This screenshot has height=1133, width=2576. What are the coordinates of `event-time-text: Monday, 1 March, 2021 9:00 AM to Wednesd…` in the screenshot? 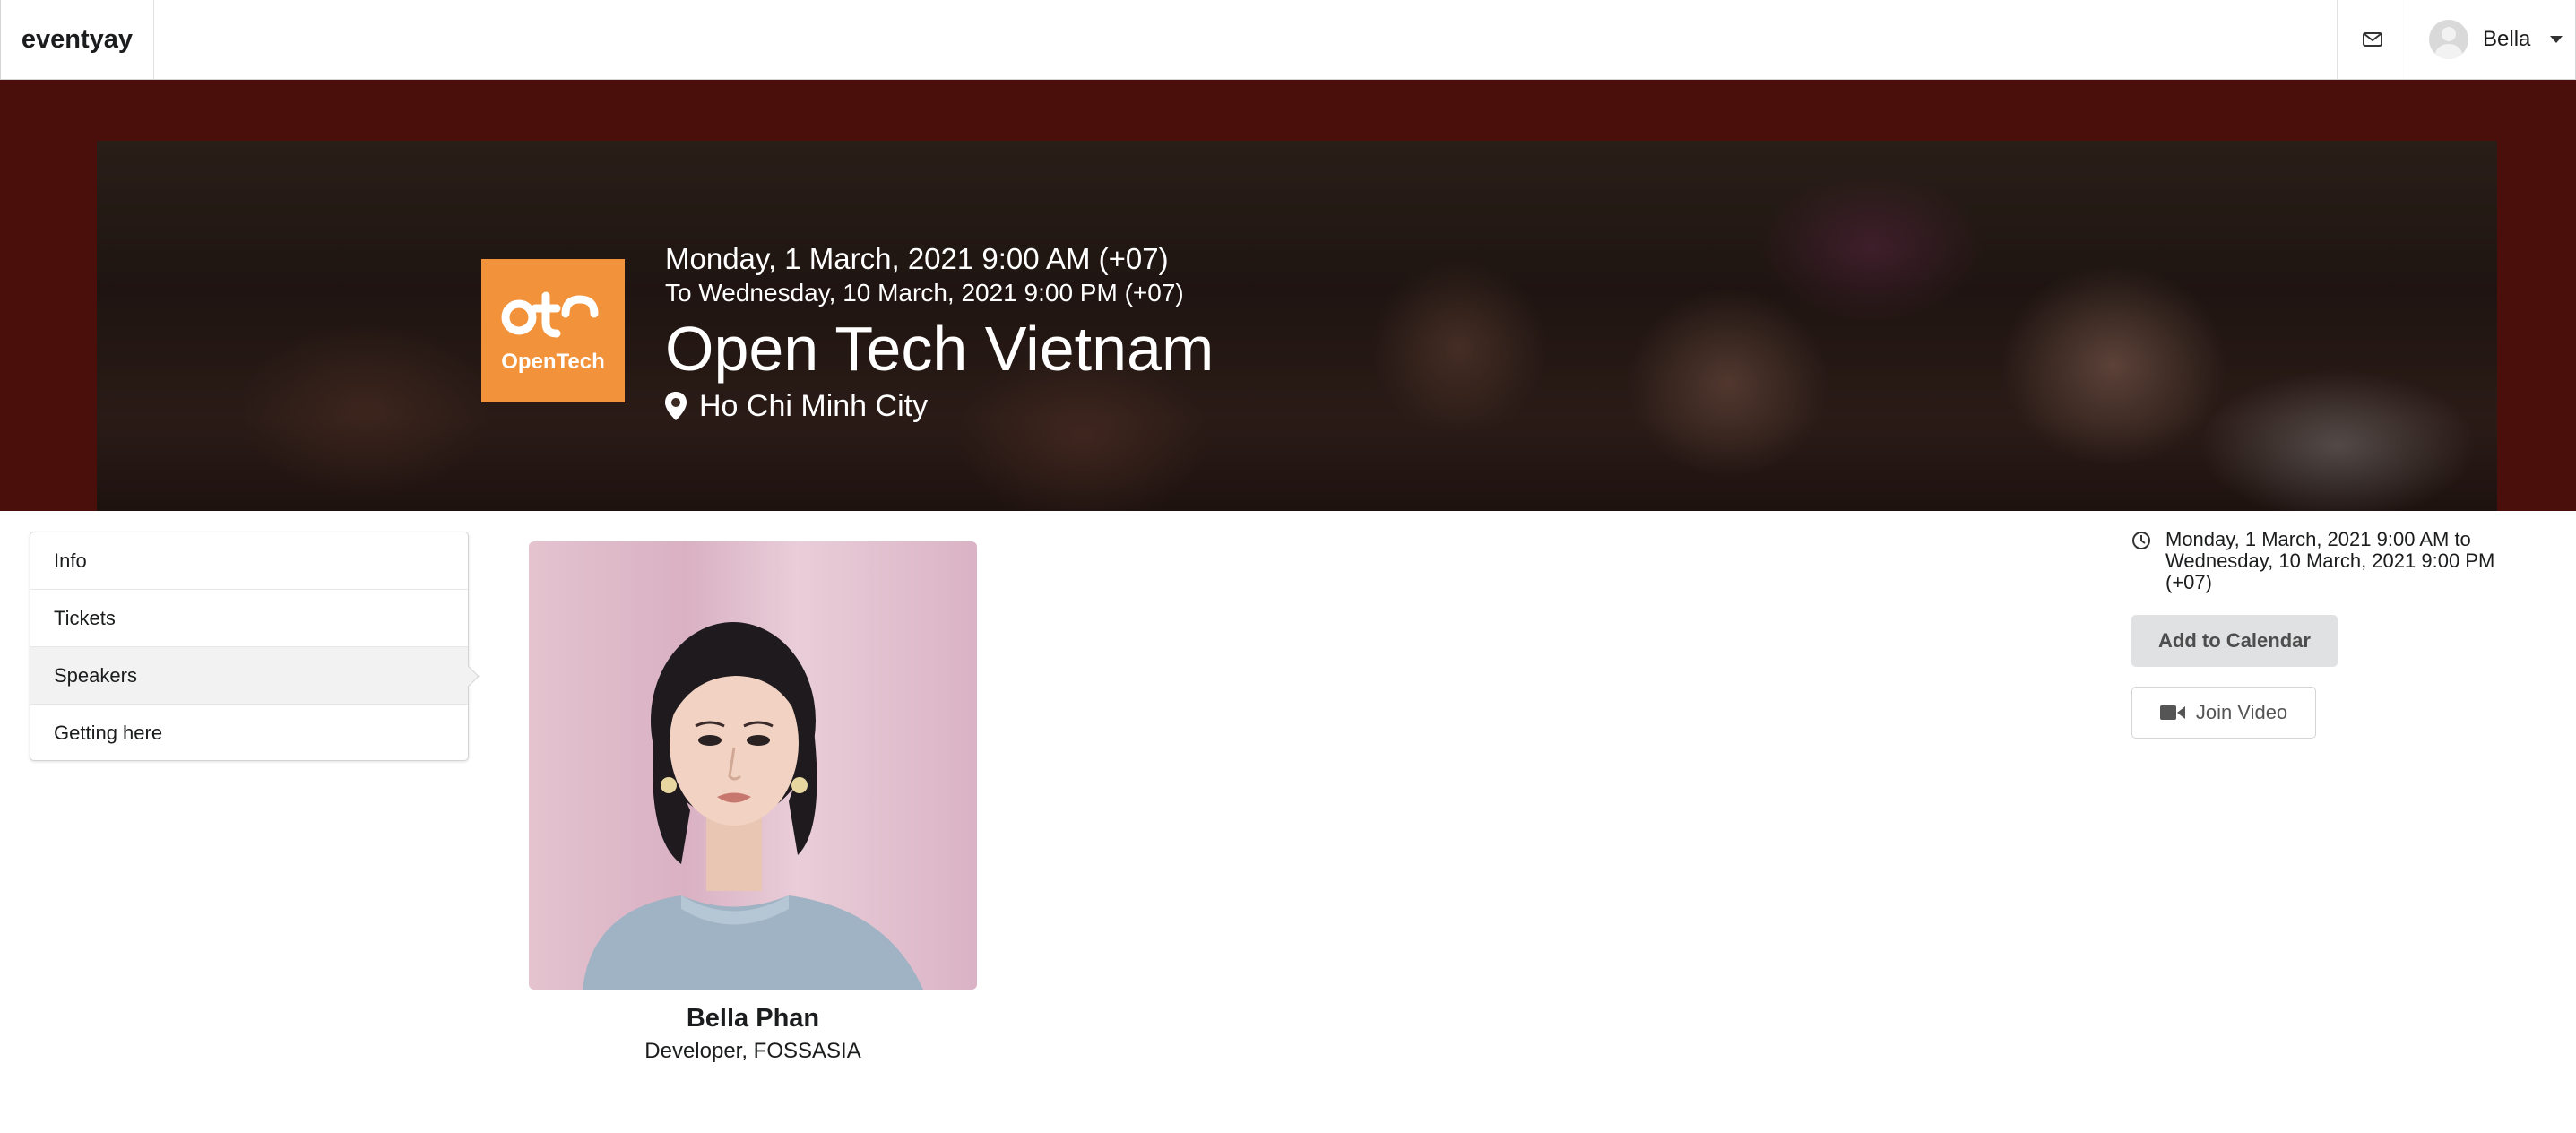 It's located at (2330, 560).